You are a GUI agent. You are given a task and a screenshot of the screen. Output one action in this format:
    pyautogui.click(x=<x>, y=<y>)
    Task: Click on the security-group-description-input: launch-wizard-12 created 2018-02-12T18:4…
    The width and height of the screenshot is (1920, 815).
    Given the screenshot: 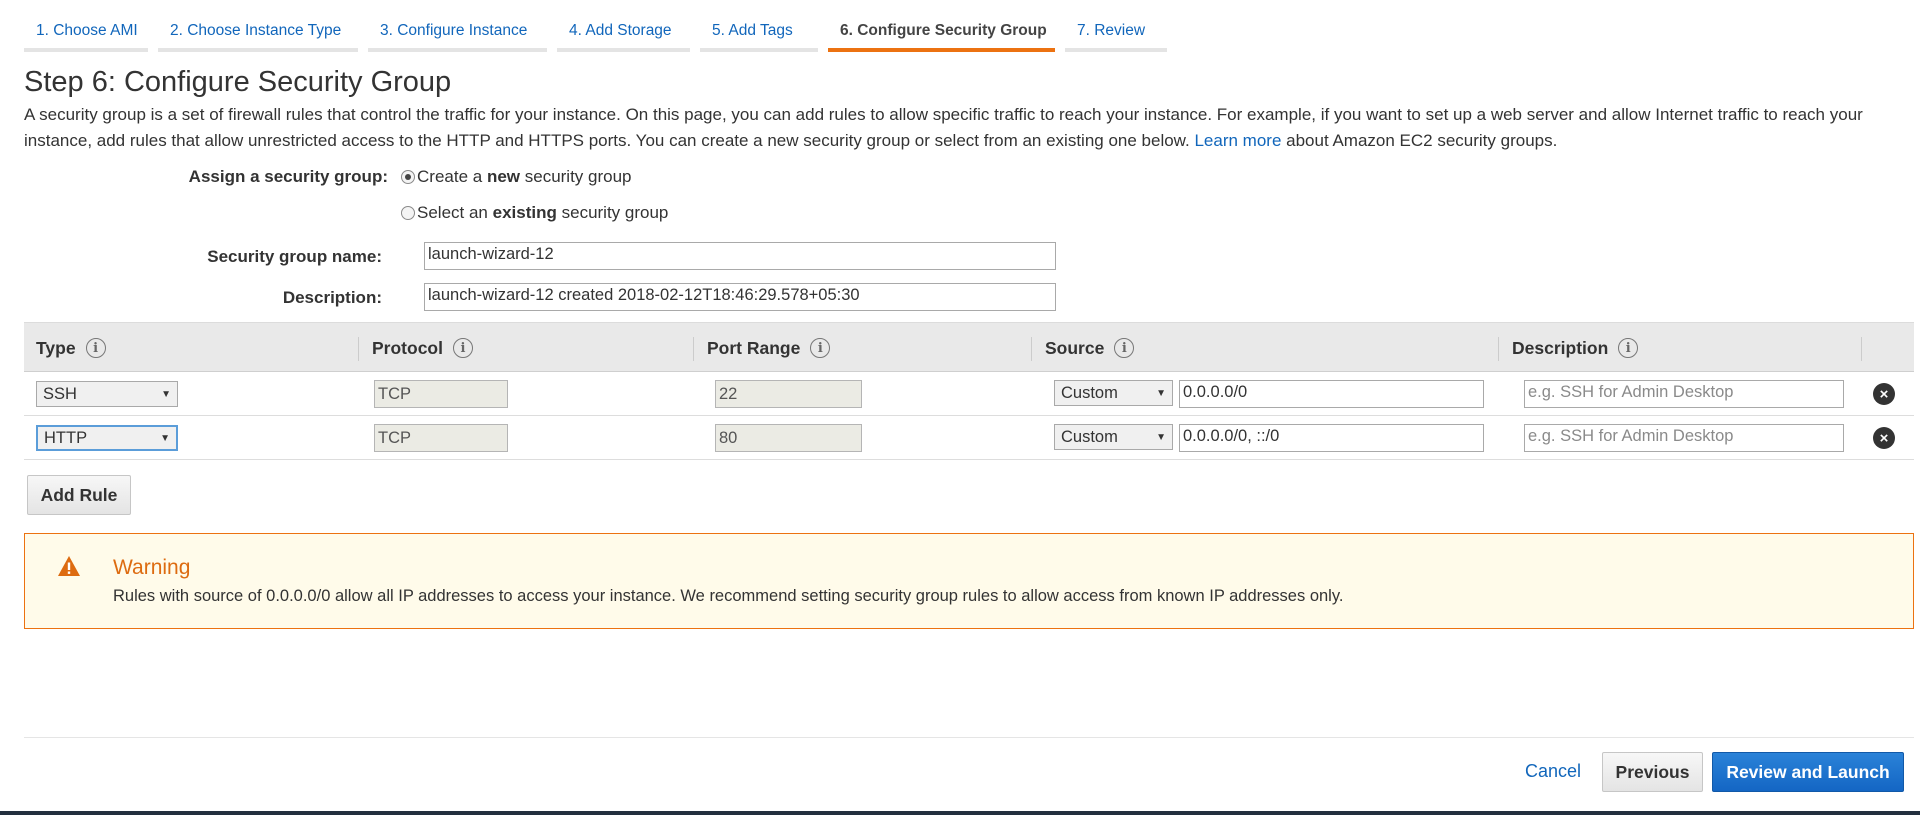 What is the action you would take?
    pyautogui.click(x=740, y=297)
    